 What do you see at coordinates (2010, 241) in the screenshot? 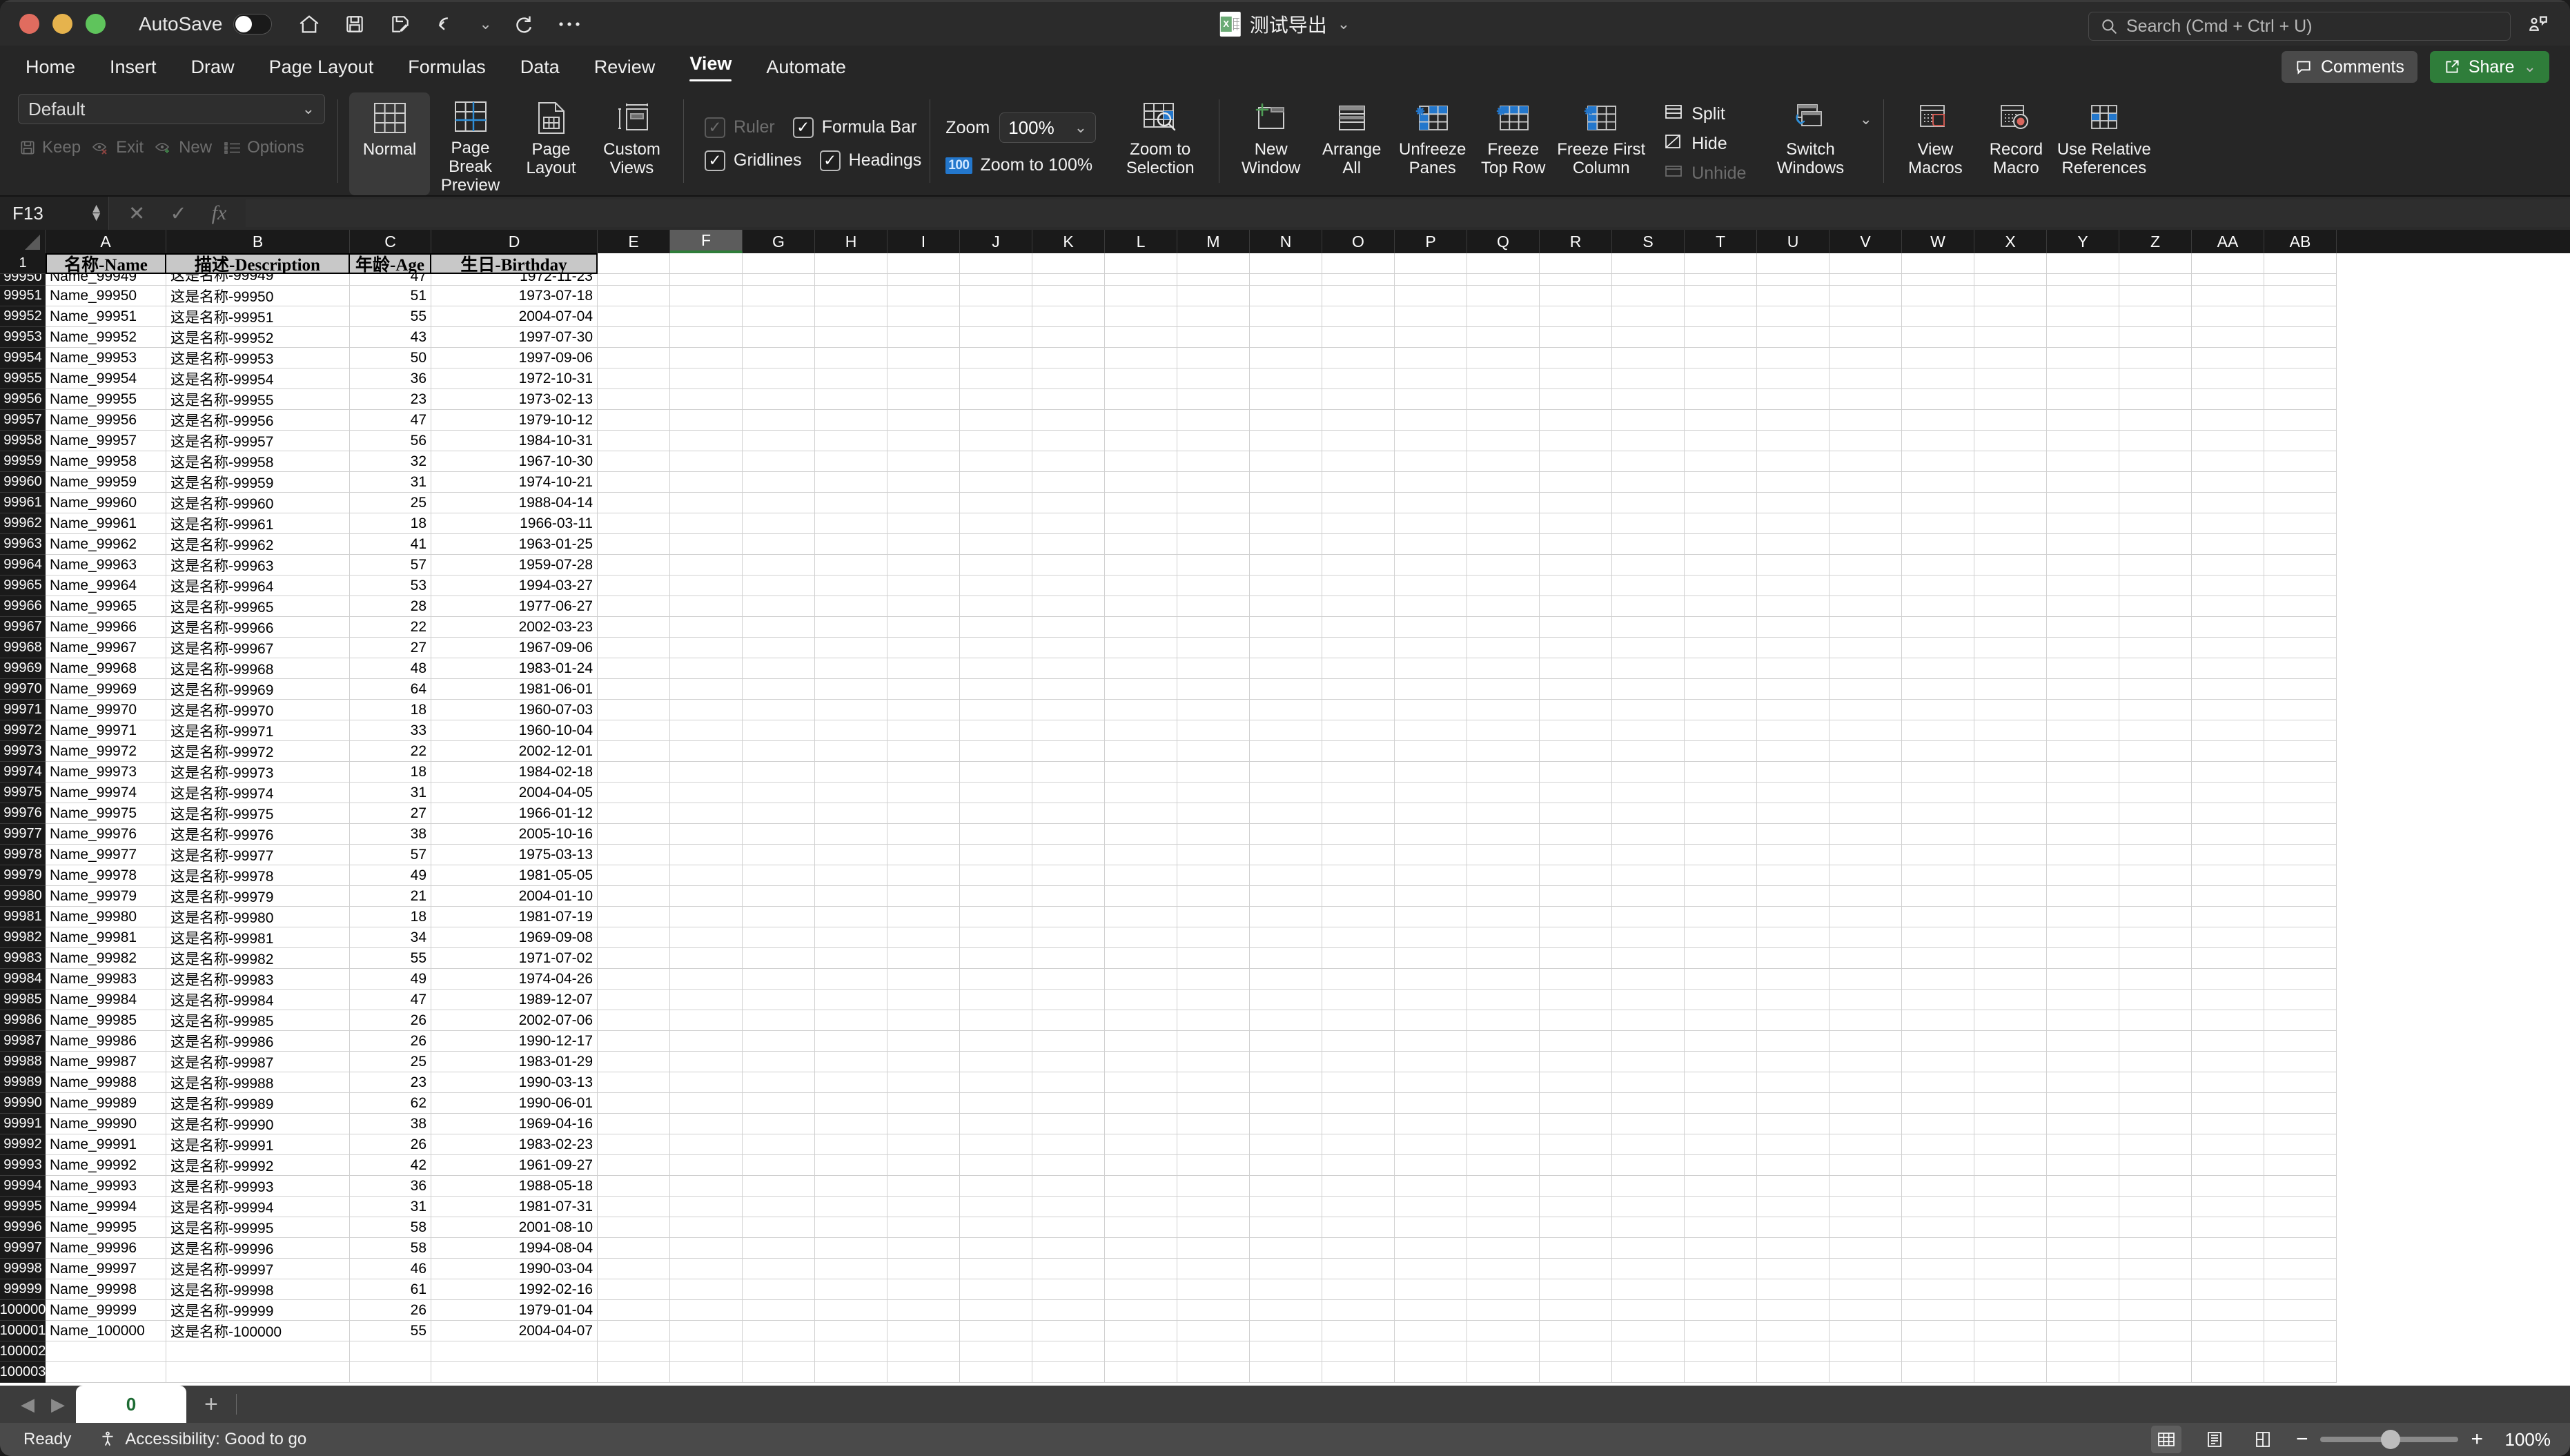
I see `column-header-x: X` at bounding box center [2010, 241].